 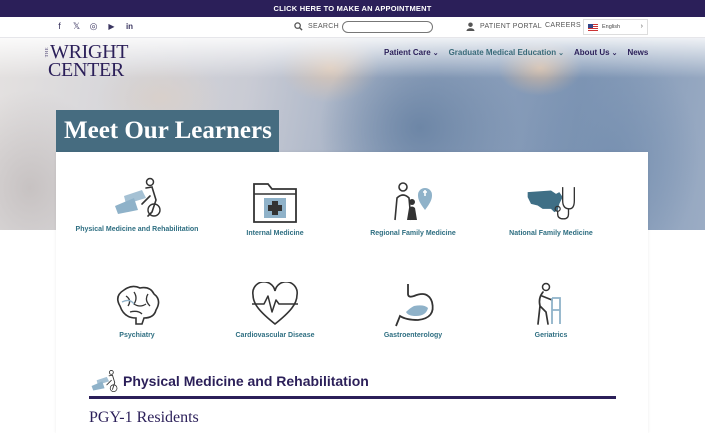 What do you see at coordinates (551, 203) in the screenshot?
I see `usa-stethoscope-icon` at bounding box center [551, 203].